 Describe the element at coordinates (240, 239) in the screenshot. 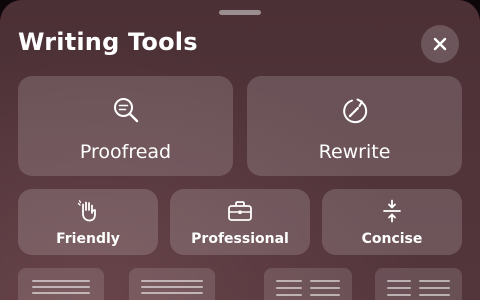

I see `professional-label: Professional` at that location.